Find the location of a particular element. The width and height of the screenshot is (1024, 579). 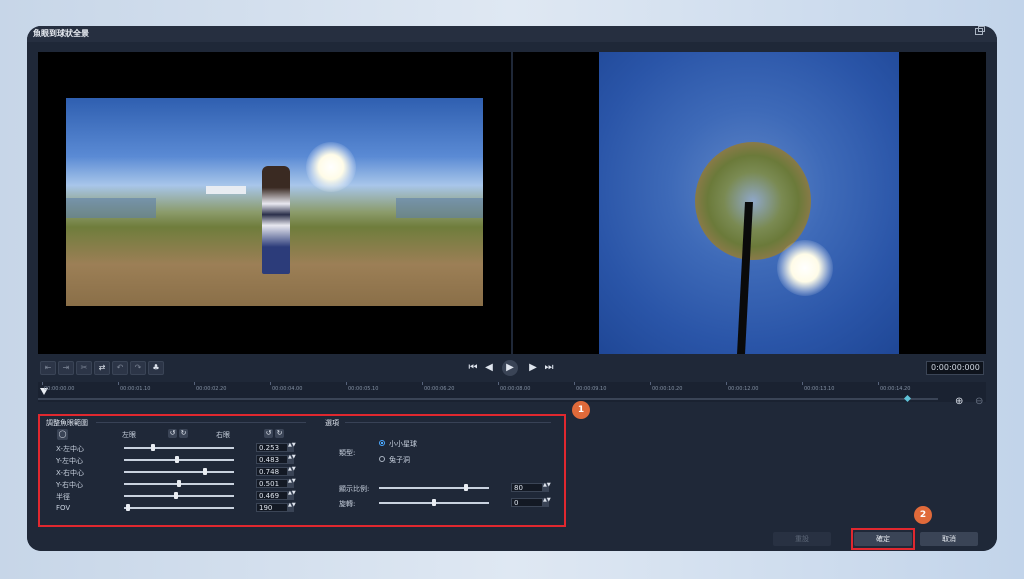

source-video-frame is located at coordinates (274, 202).